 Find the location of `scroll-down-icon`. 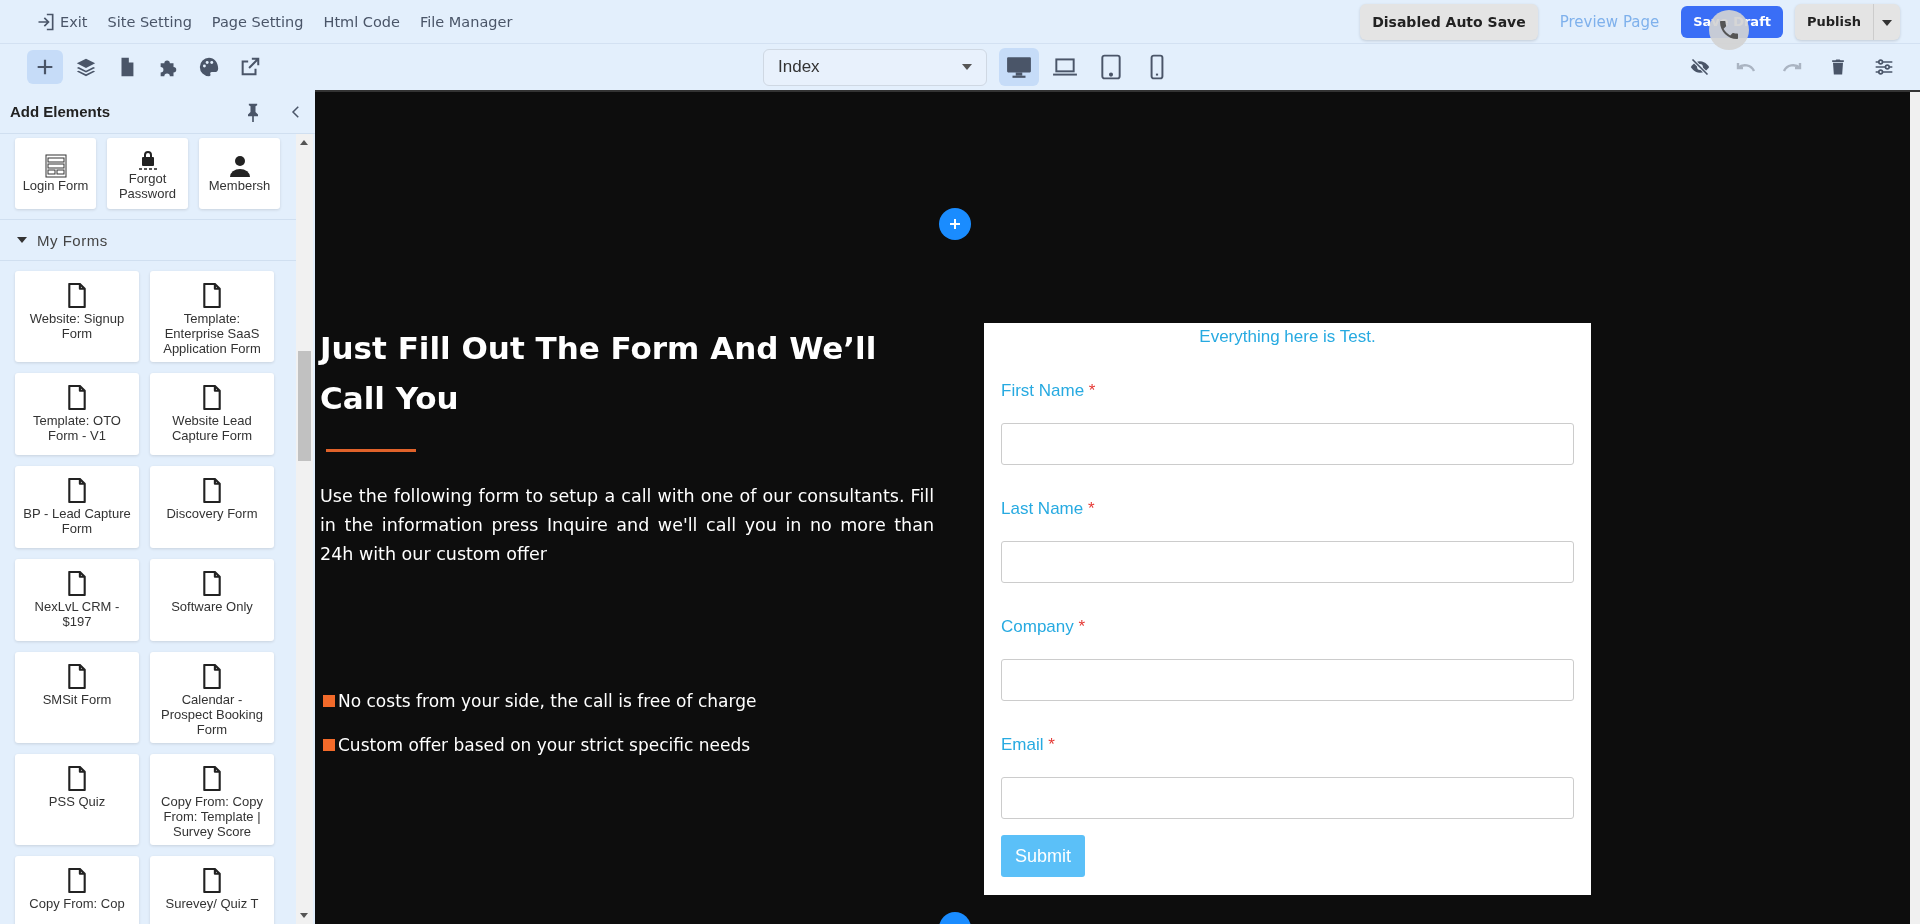

scroll-down-icon is located at coordinates (304, 915).